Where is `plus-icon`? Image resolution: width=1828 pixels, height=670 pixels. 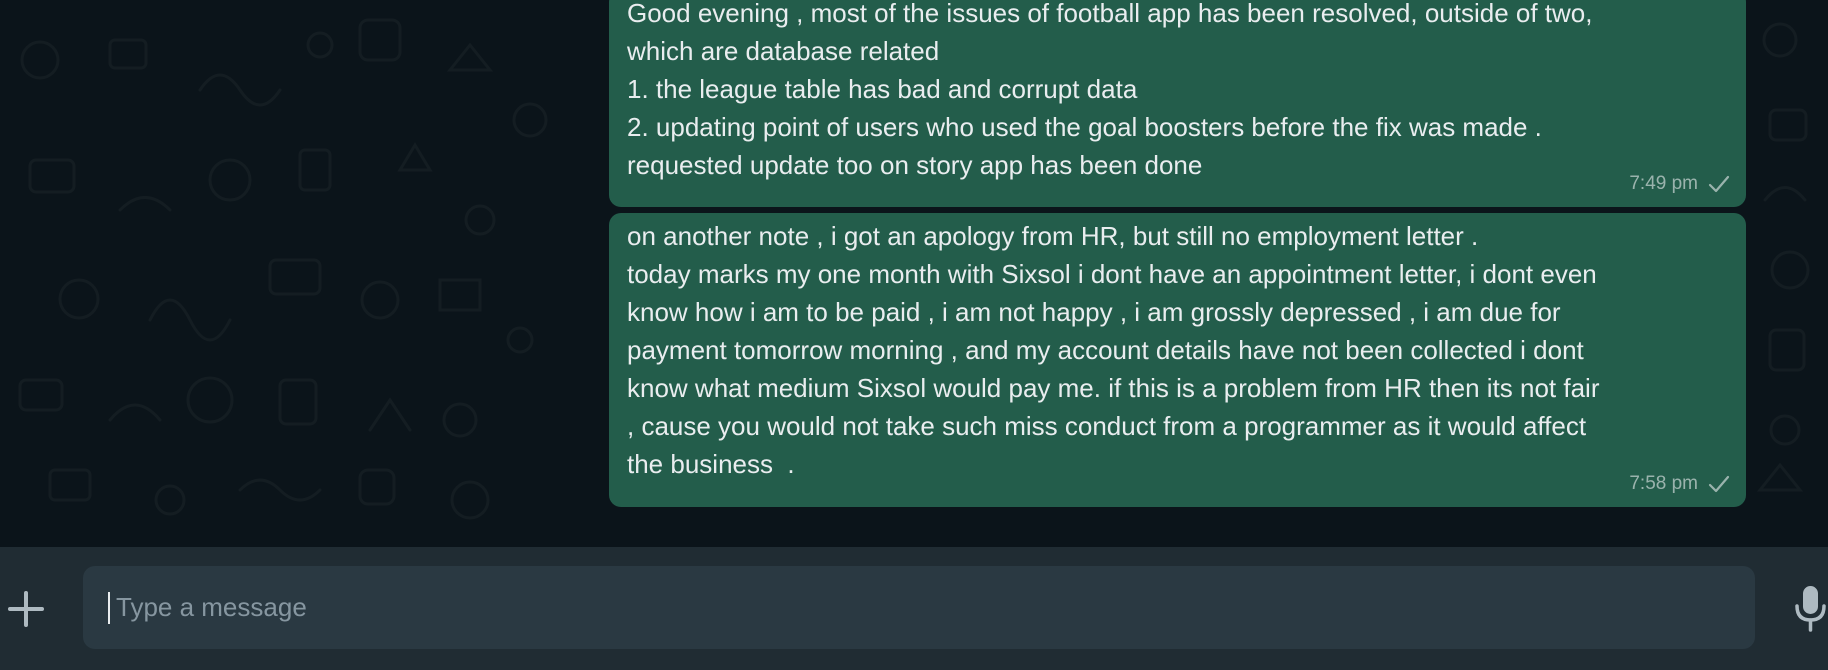
plus-icon is located at coordinates (26, 609).